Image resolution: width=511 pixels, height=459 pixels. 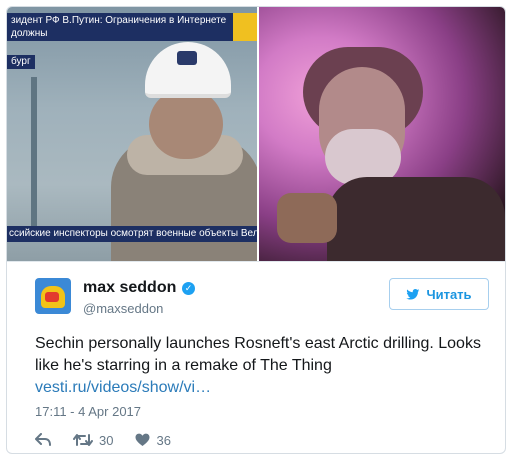 What do you see at coordinates (34, 152) in the screenshot?
I see `drilling-rig` at bounding box center [34, 152].